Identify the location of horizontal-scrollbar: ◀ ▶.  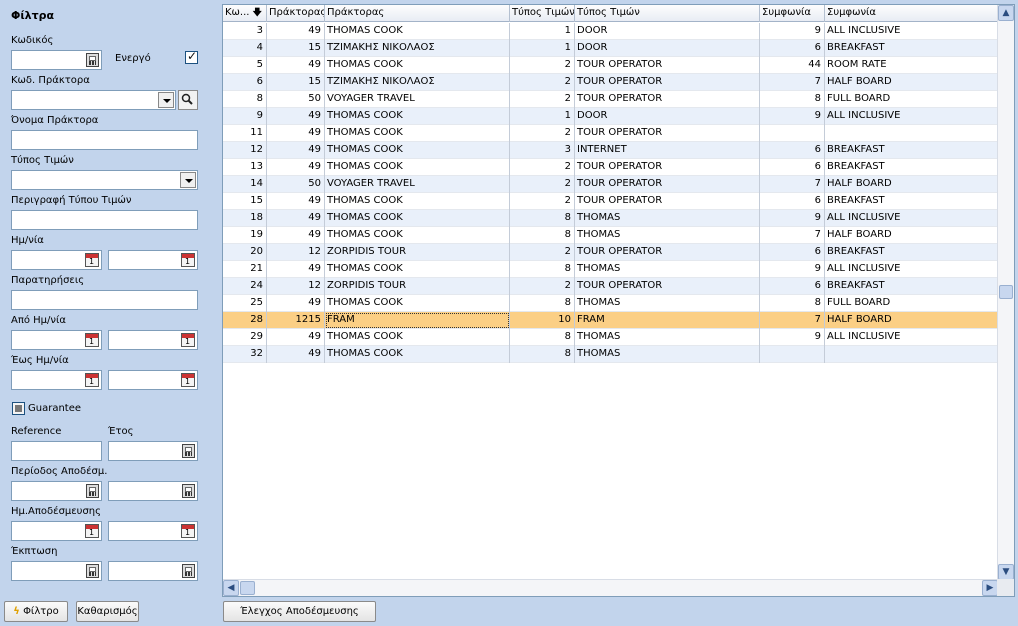
(610, 587).